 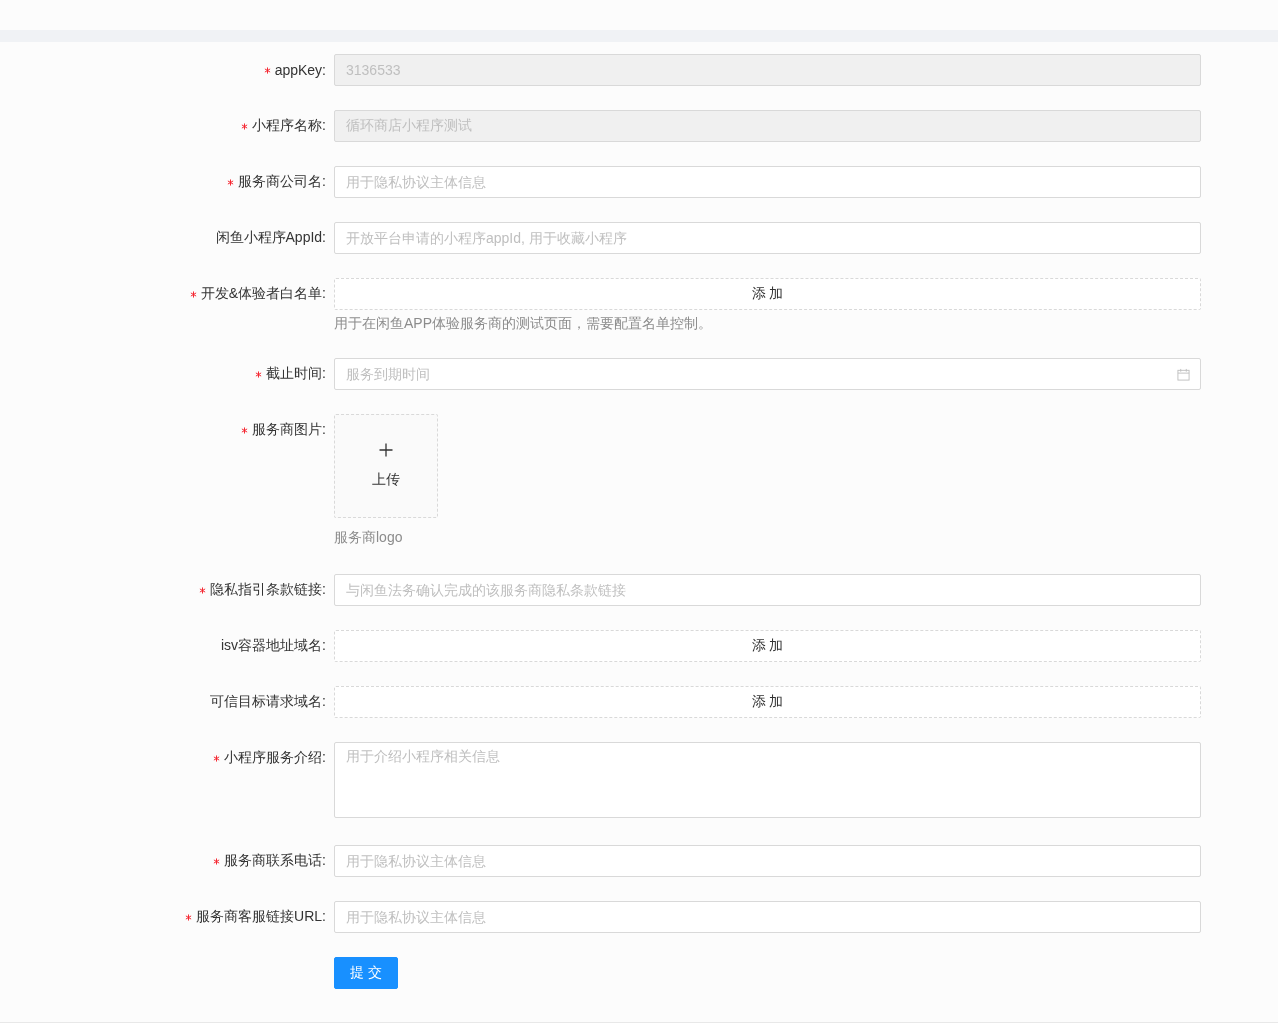 I want to click on help-text: 服务商logo, so click(x=369, y=537).